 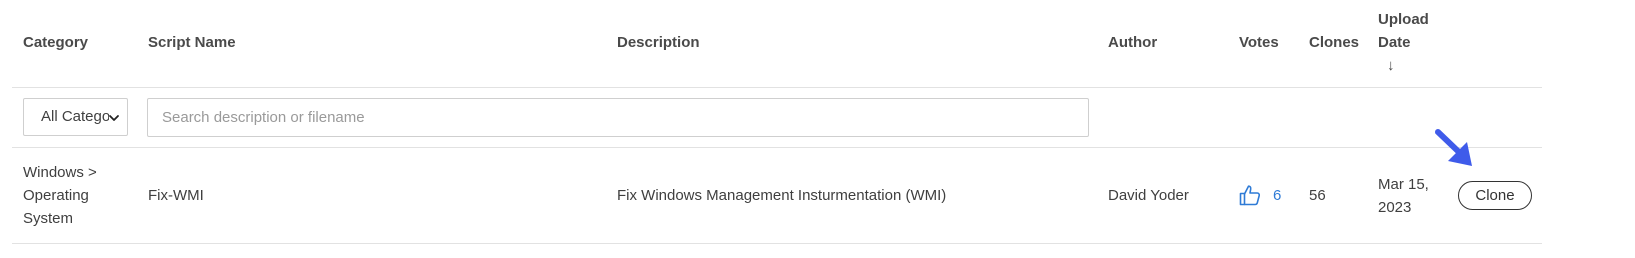 I want to click on upload-date-header-line2: Date, so click(x=1394, y=42).